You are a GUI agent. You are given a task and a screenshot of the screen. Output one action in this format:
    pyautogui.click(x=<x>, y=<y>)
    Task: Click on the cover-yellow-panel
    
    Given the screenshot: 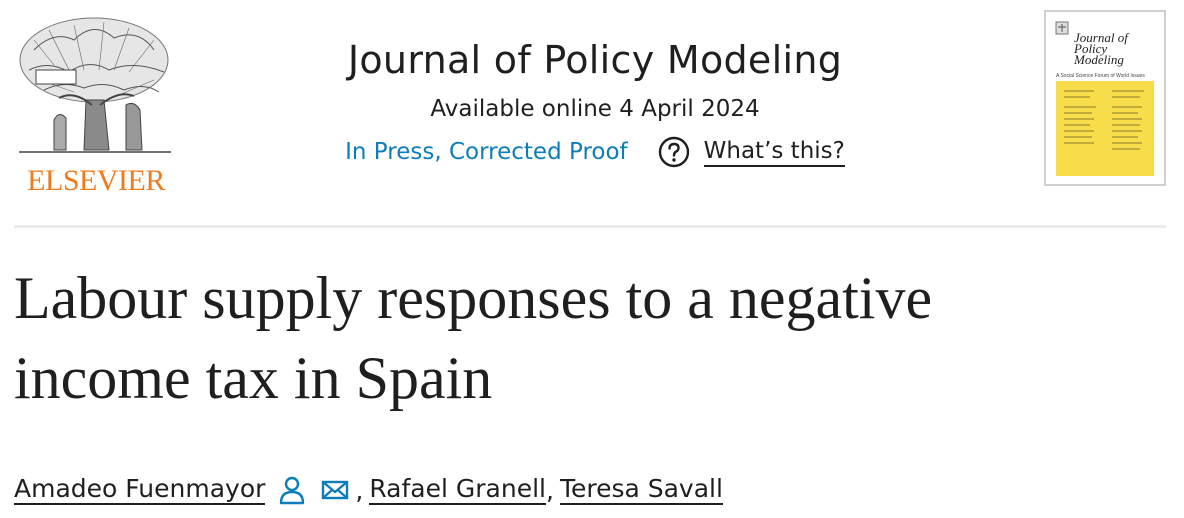 What is the action you would take?
    pyautogui.click(x=1105, y=128)
    